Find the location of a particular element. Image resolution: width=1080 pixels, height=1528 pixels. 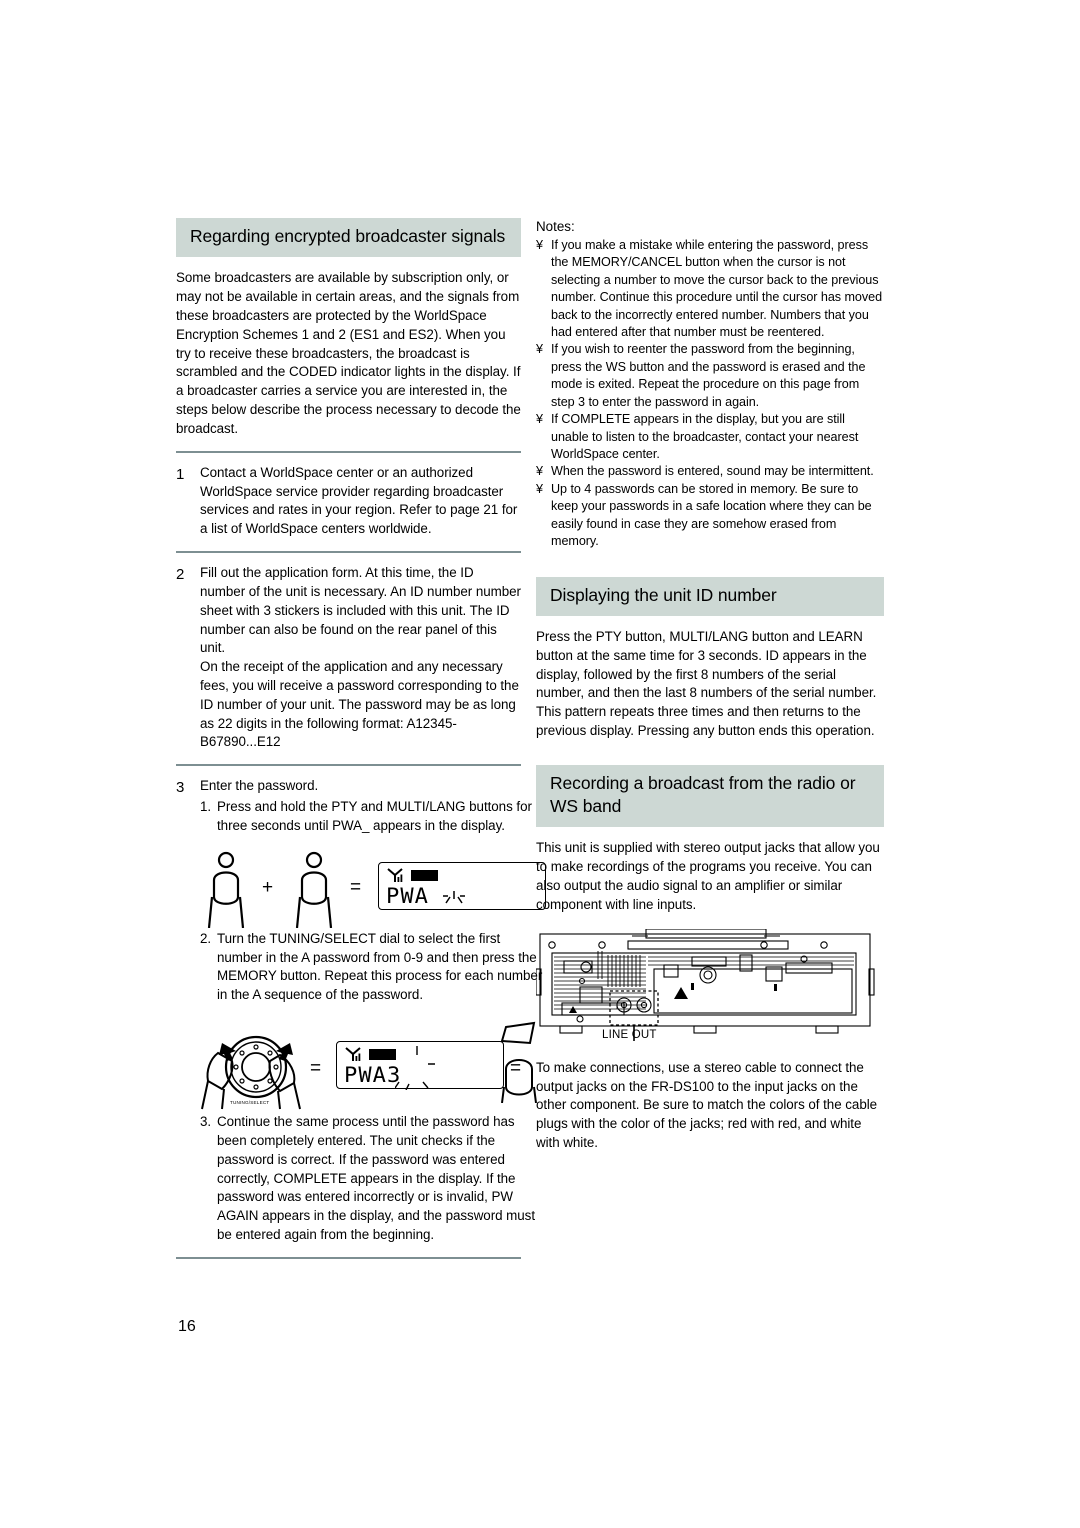

figure-rear-panel: L R LINE OUT is located at coordinates (710, 987).